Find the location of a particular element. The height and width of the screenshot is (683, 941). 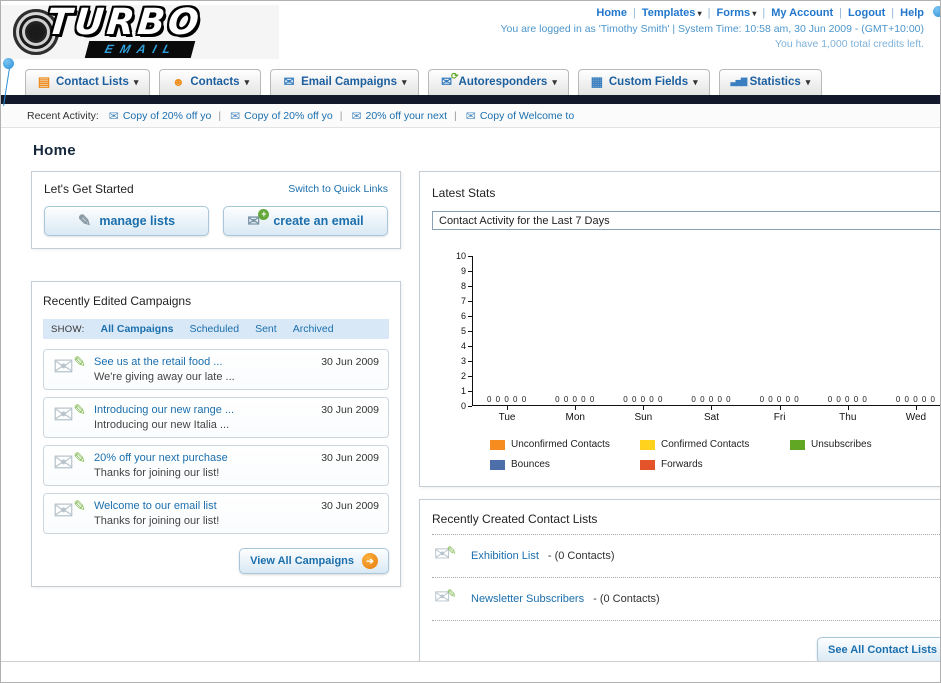

page-title: Home is located at coordinates (54, 150).